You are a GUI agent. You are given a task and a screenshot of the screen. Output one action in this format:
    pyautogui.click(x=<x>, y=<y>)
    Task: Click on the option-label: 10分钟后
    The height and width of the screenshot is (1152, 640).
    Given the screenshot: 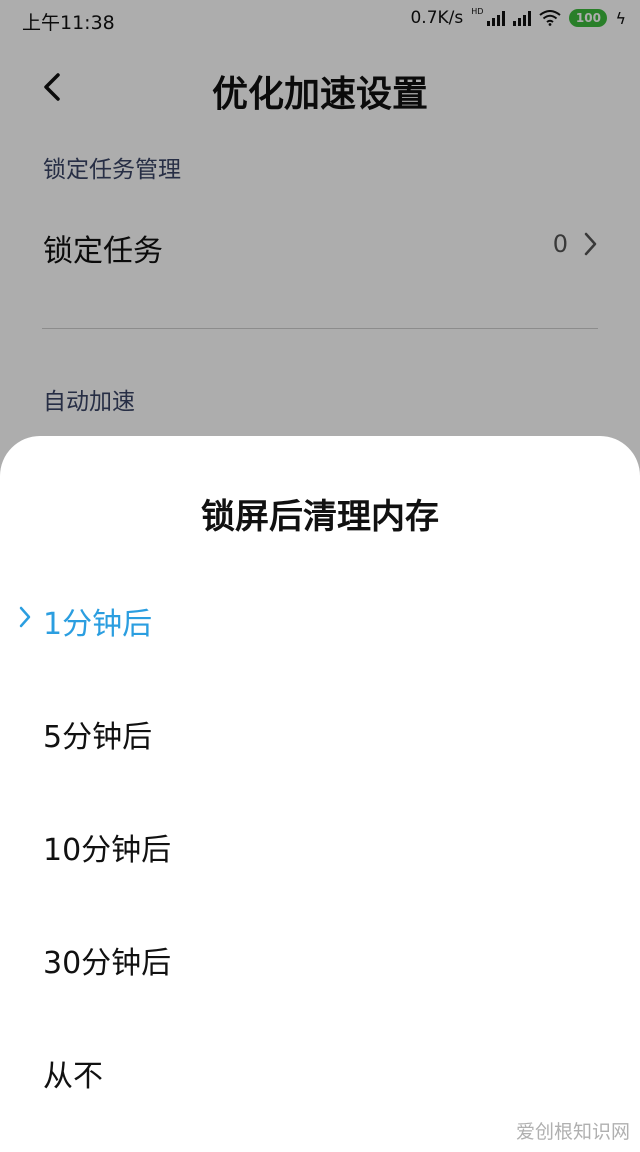 What is the action you would take?
    pyautogui.click(x=107, y=850)
    